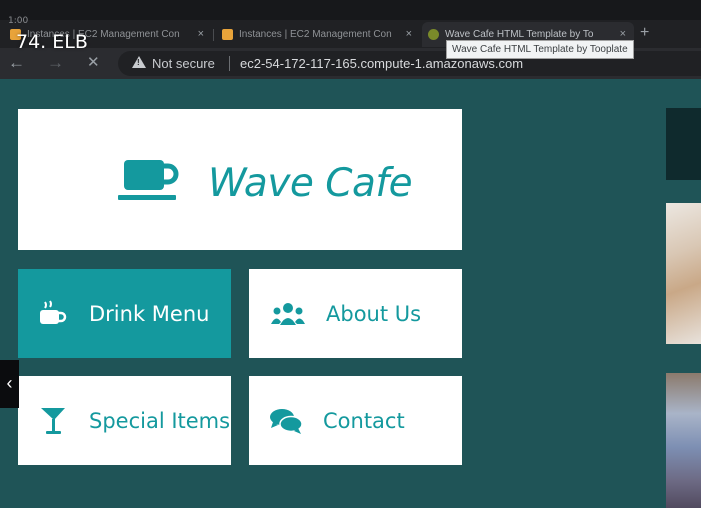 The image size is (701, 508). Describe the element at coordinates (16, 63) in the screenshot. I see `back-button: ←` at that location.